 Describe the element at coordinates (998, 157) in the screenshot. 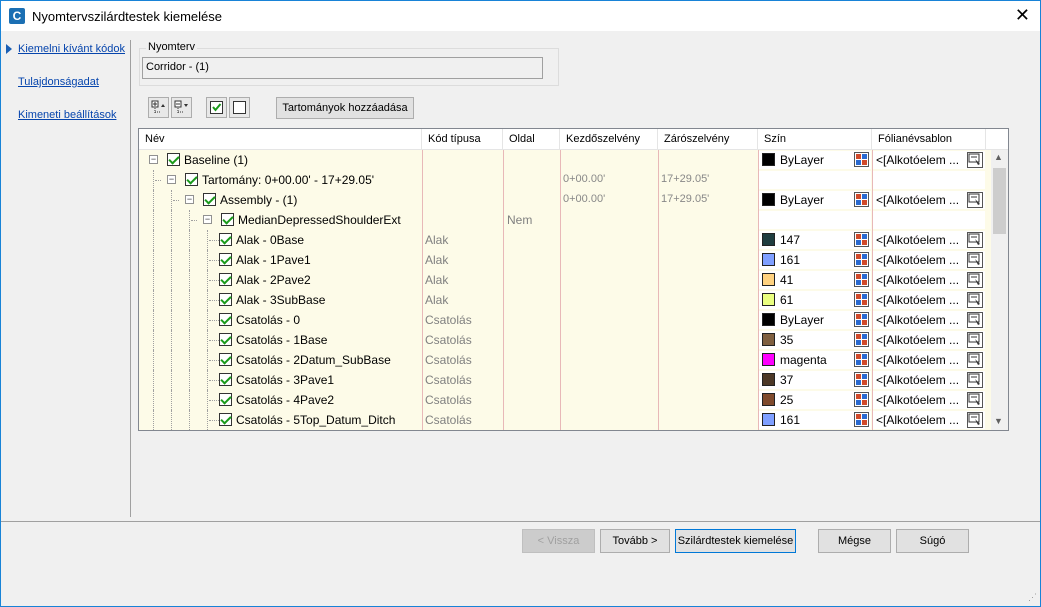

I see `scroll-up-icon: ▲` at that location.